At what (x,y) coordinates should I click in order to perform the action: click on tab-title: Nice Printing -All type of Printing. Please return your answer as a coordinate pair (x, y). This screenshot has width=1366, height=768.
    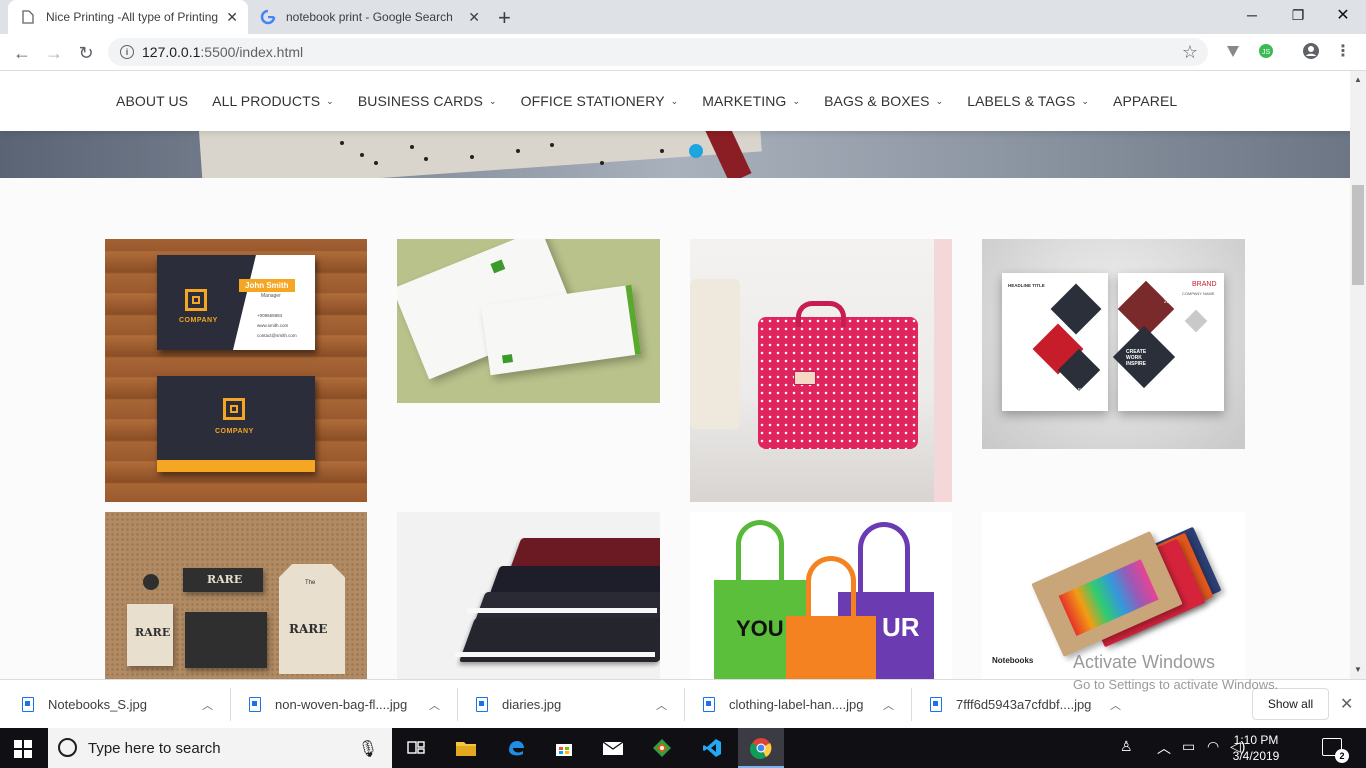
    Looking at the image, I should click on (132, 17).